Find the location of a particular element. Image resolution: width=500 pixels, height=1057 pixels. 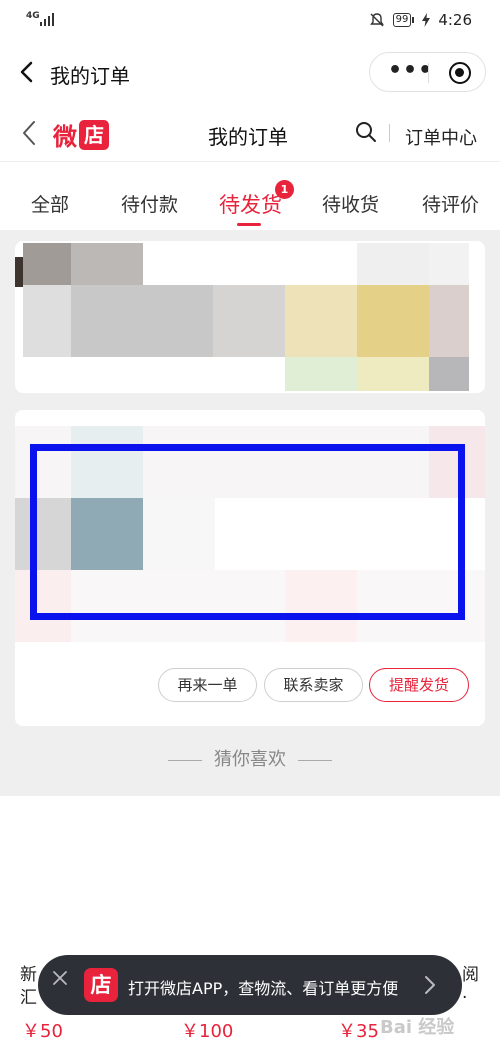

tab-pending-review: 待评价 is located at coordinates (450, 203).